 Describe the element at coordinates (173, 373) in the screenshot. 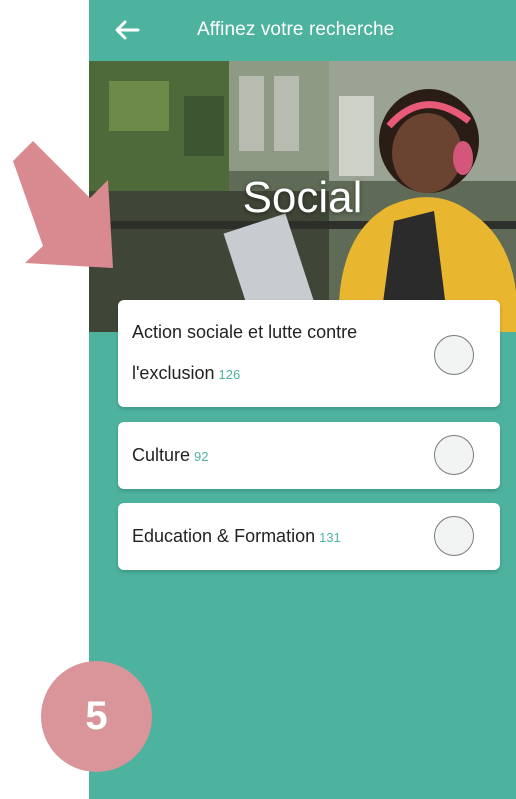

I see `option-label-line2: l'exclusion` at that location.